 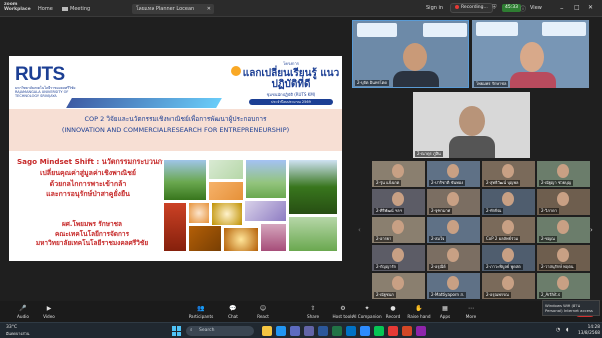 What do you see at coordinates (591, 230) in the screenshot?
I see `gallery-next-arrow-icon: ›` at bounding box center [591, 230].